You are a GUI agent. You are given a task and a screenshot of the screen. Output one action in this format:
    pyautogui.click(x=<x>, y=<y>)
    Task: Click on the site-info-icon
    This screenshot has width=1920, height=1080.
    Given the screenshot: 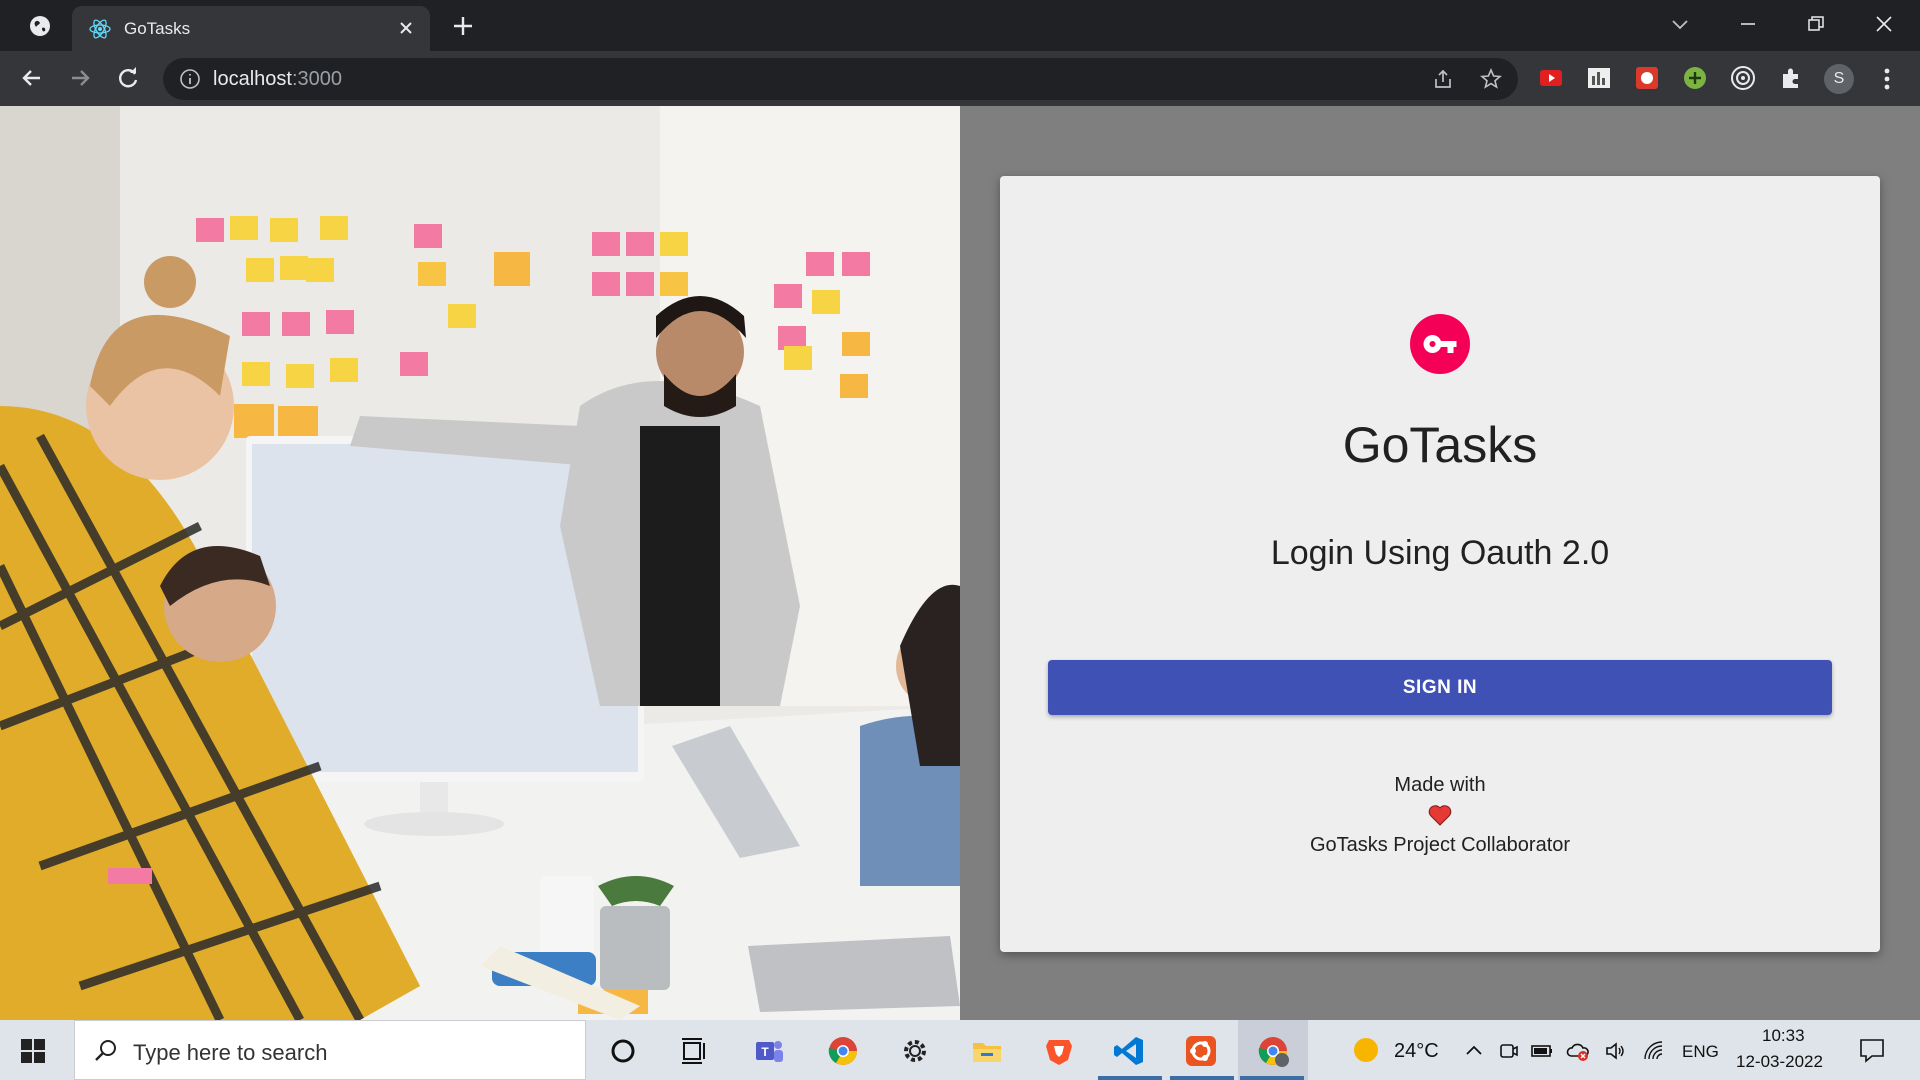 What is the action you would take?
    pyautogui.click(x=190, y=79)
    